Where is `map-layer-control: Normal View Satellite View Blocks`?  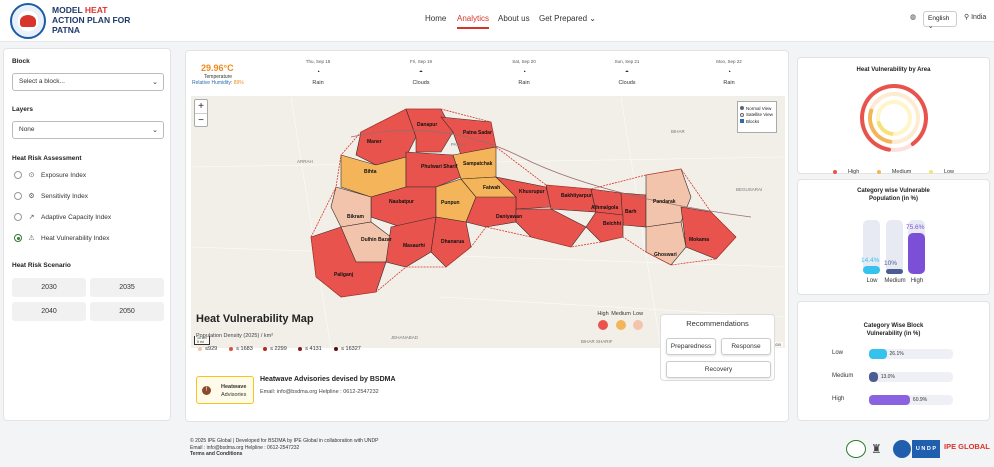
map-layer-control: Normal View Satellite View Blocks is located at coordinates (757, 117).